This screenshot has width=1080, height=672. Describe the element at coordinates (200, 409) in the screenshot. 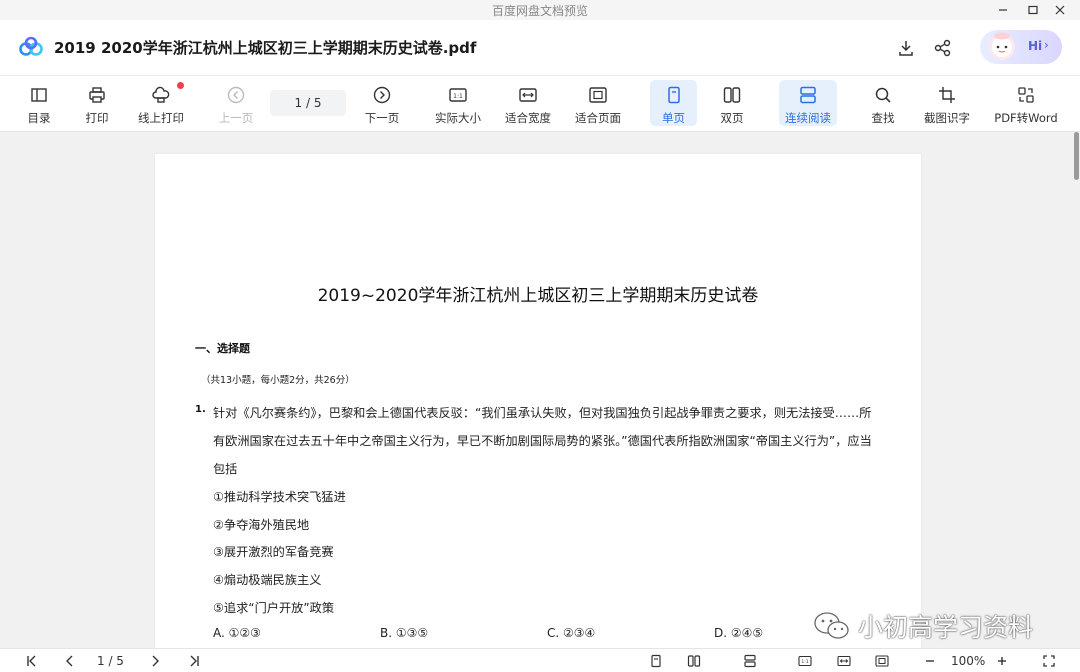

I see `question-number: 1.` at that location.